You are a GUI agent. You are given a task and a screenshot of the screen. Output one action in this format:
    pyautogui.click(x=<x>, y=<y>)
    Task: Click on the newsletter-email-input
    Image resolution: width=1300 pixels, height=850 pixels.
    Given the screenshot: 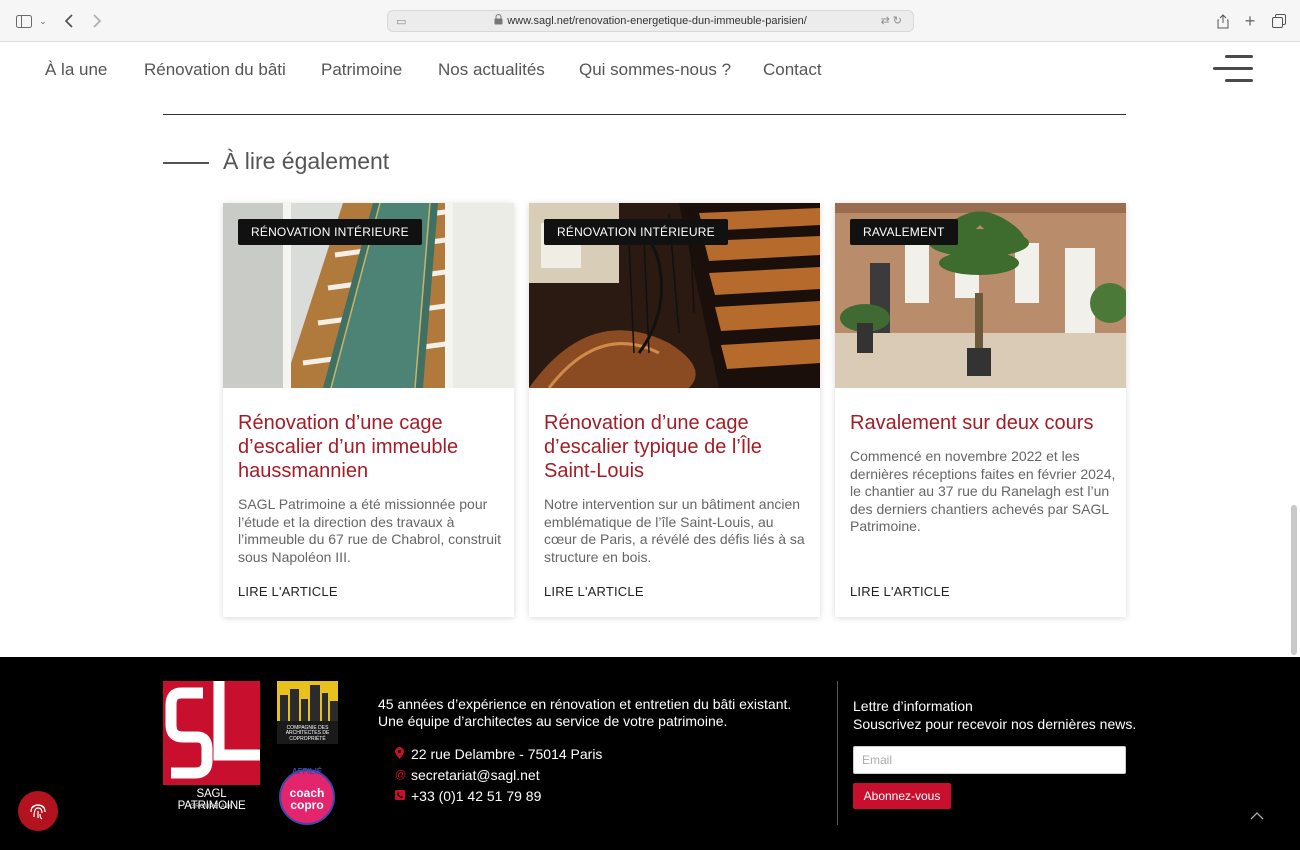 What is the action you would take?
    pyautogui.click(x=989, y=760)
    